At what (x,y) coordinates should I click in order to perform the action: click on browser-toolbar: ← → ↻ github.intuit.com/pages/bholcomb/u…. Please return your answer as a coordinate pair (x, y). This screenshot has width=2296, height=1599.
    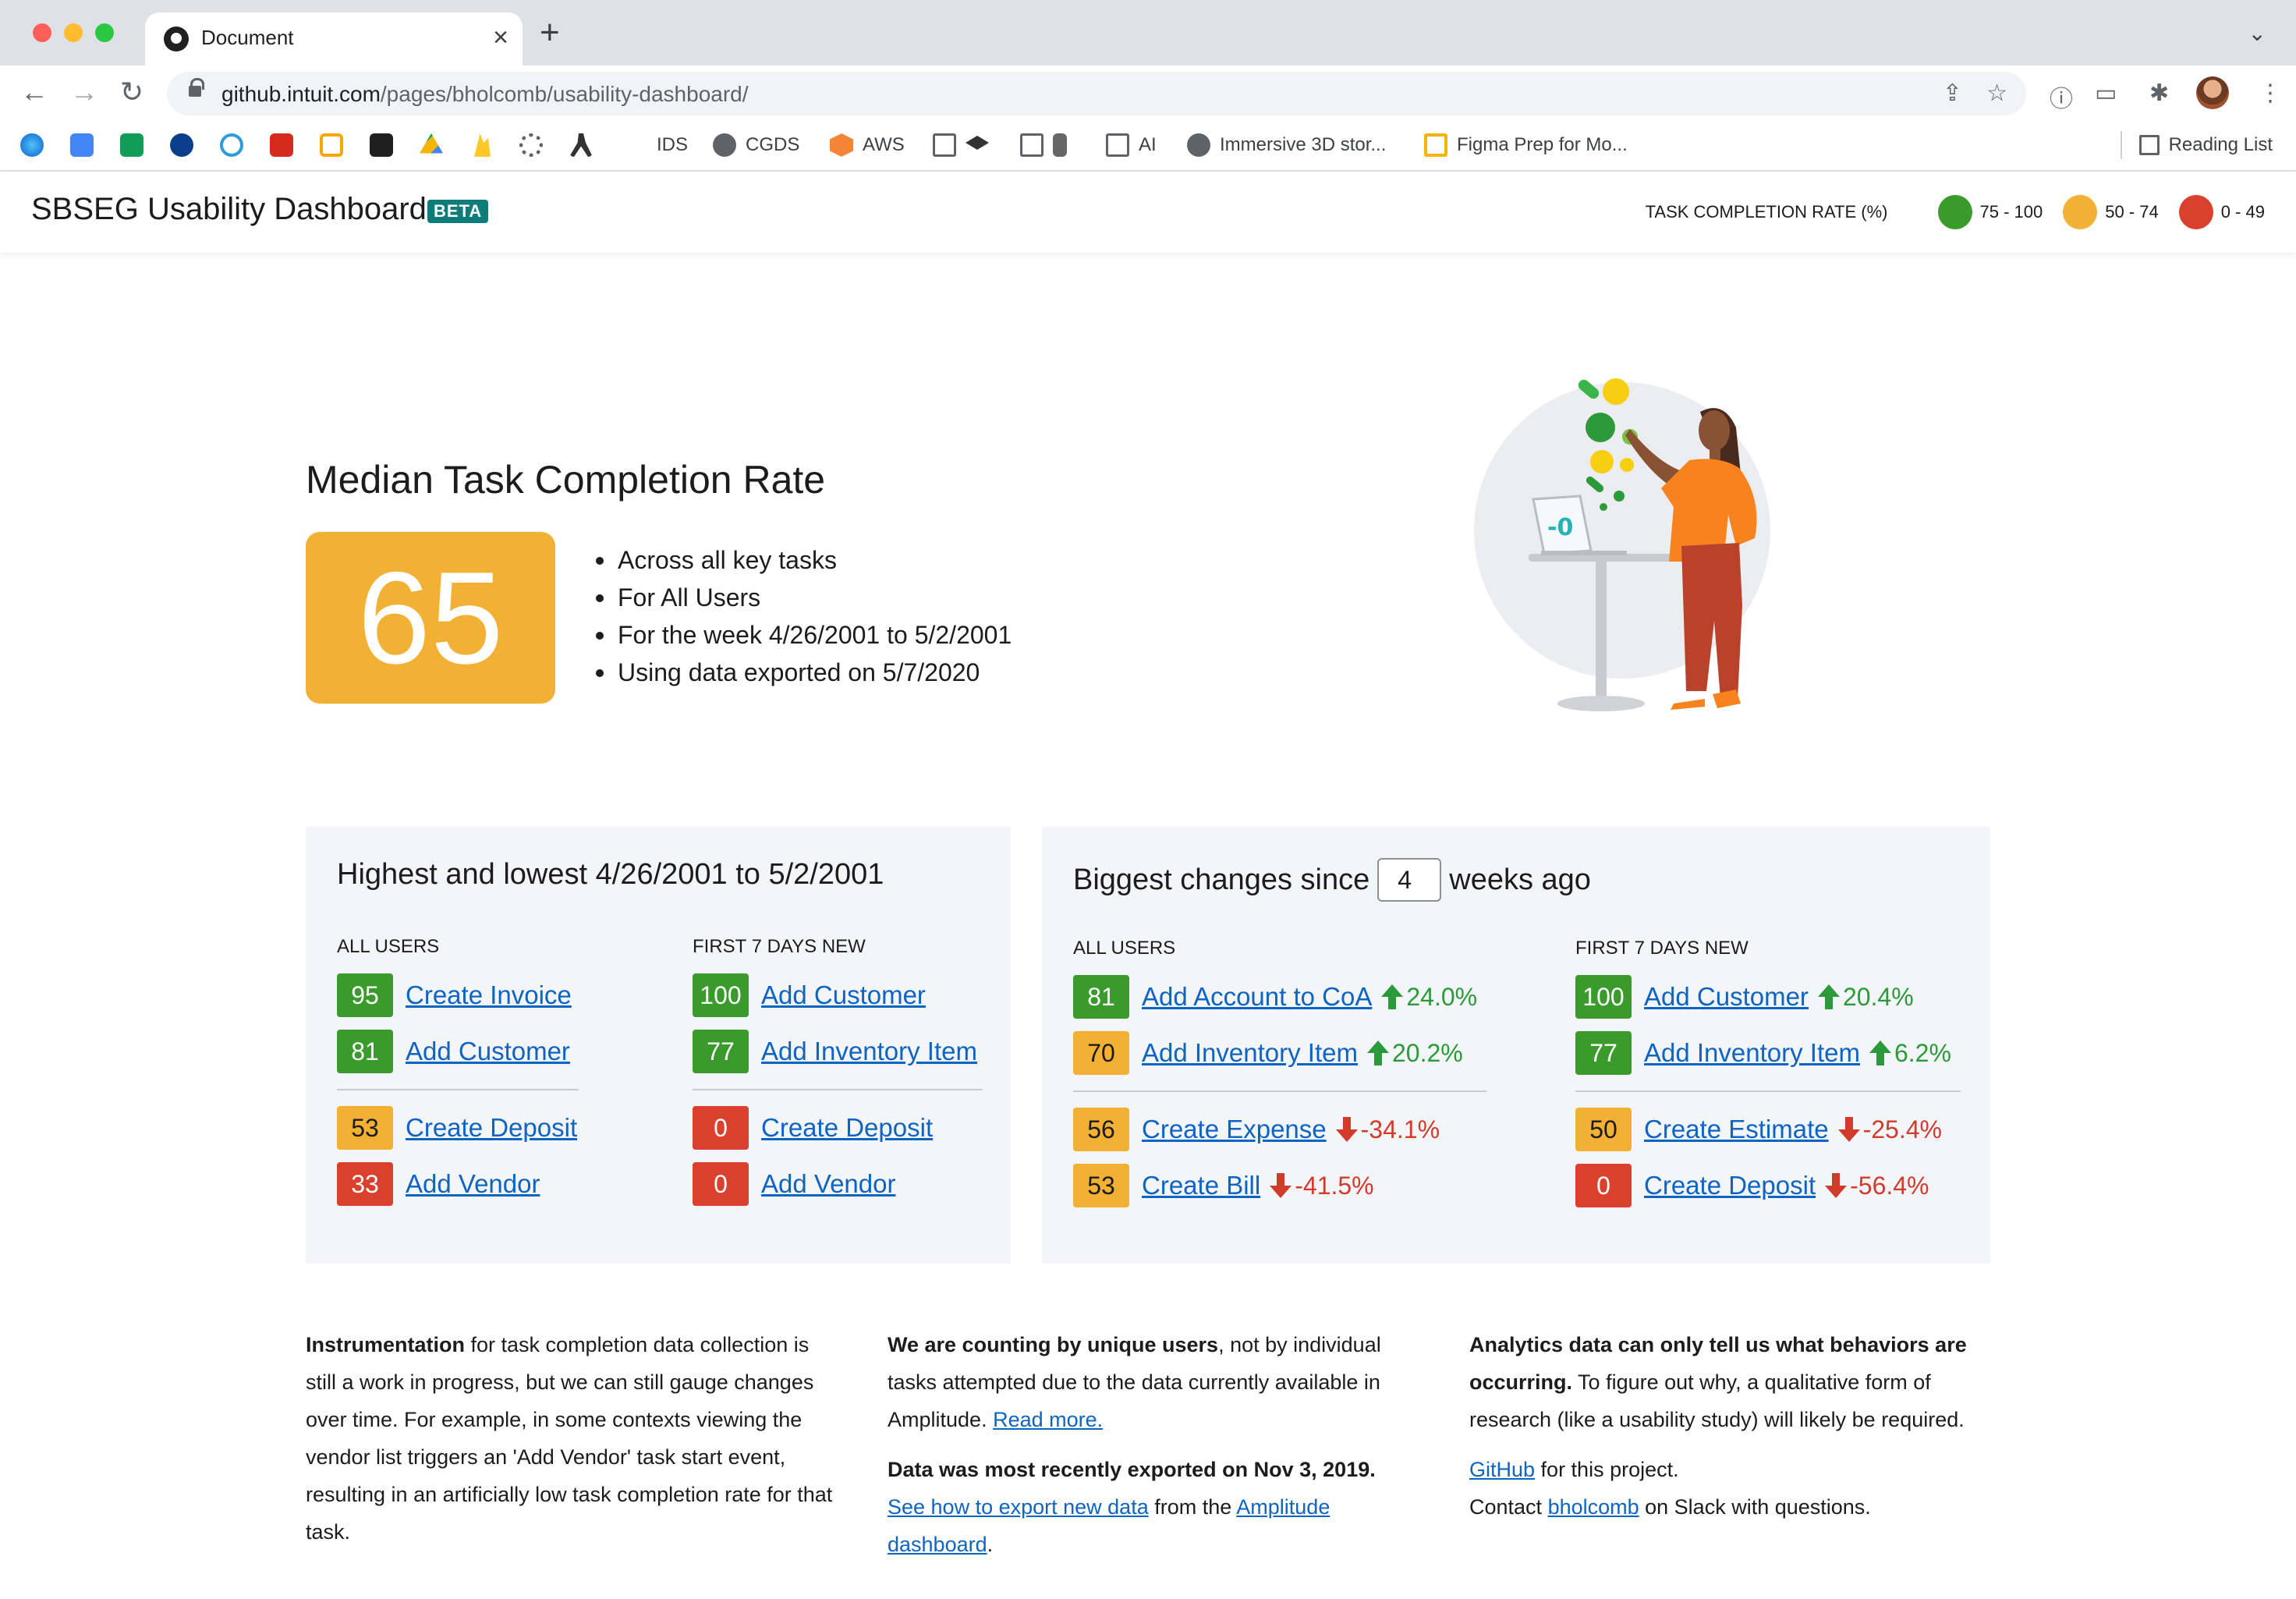
    Looking at the image, I should click on (1148, 93).